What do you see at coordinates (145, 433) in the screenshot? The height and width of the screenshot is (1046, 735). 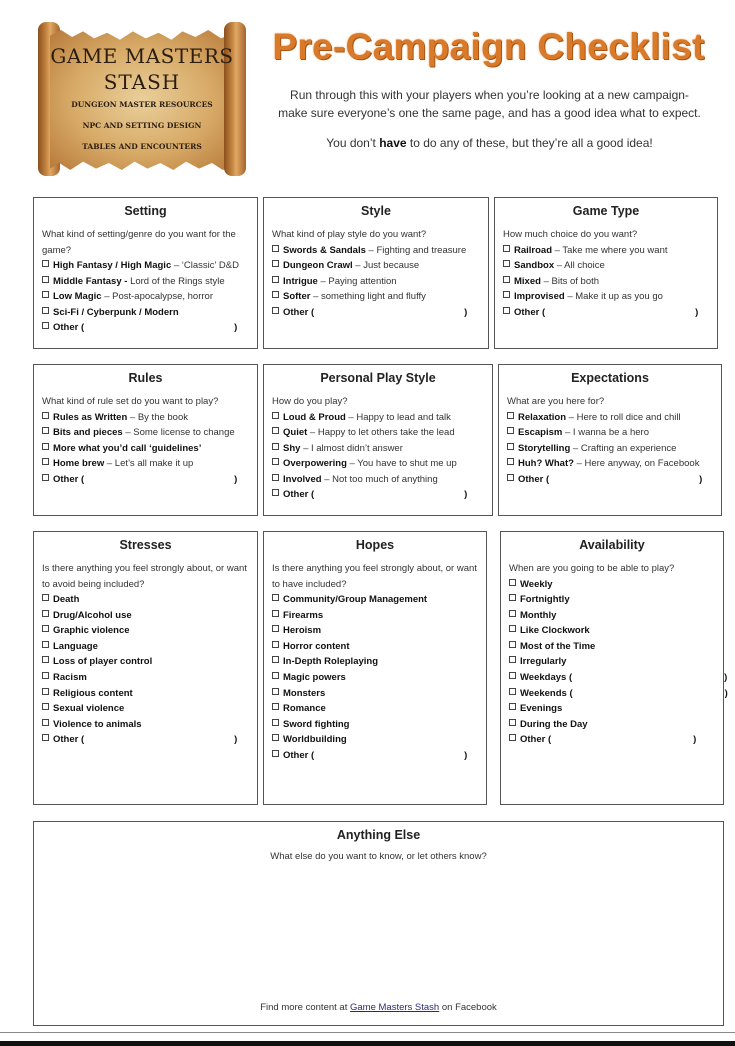 I see `checklist-item: Bits and pieces – Some license to change` at bounding box center [145, 433].